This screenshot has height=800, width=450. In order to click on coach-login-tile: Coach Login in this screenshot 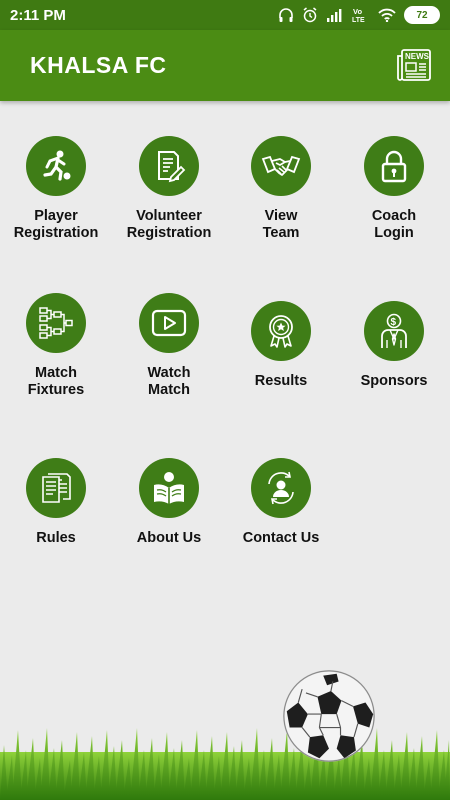, I will do `click(394, 189)`.